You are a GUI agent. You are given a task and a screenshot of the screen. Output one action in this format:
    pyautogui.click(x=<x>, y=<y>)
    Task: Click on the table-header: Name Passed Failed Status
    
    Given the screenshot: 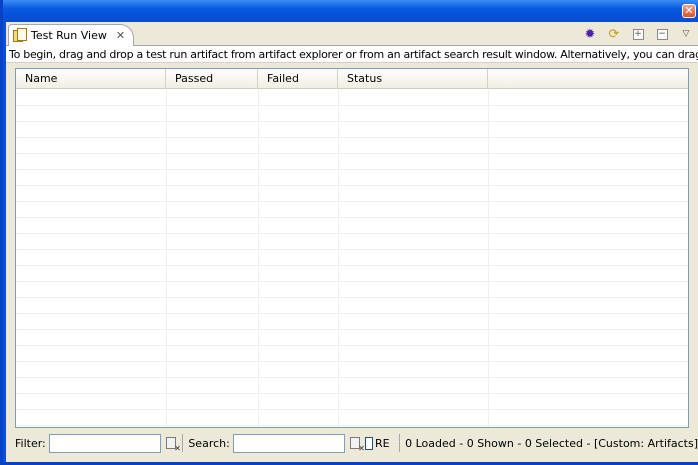 What is the action you would take?
    pyautogui.click(x=352, y=79)
    